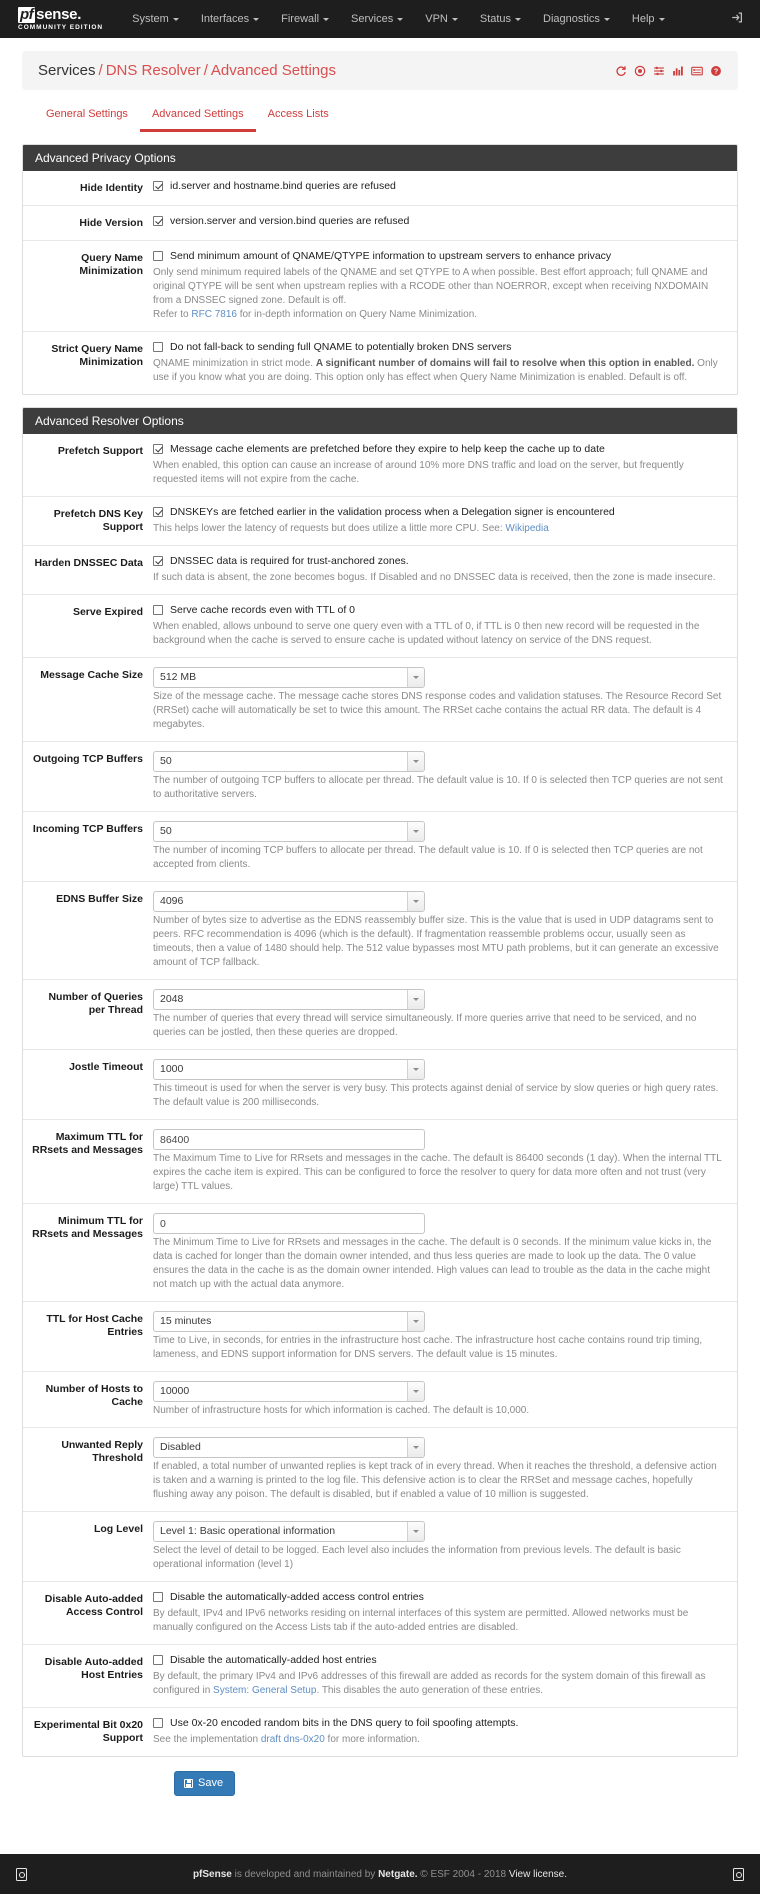 Image resolution: width=760 pixels, height=1894 pixels. Describe the element at coordinates (298, 117) in the screenshot. I see `tab-access-lists: Access Lists` at that location.